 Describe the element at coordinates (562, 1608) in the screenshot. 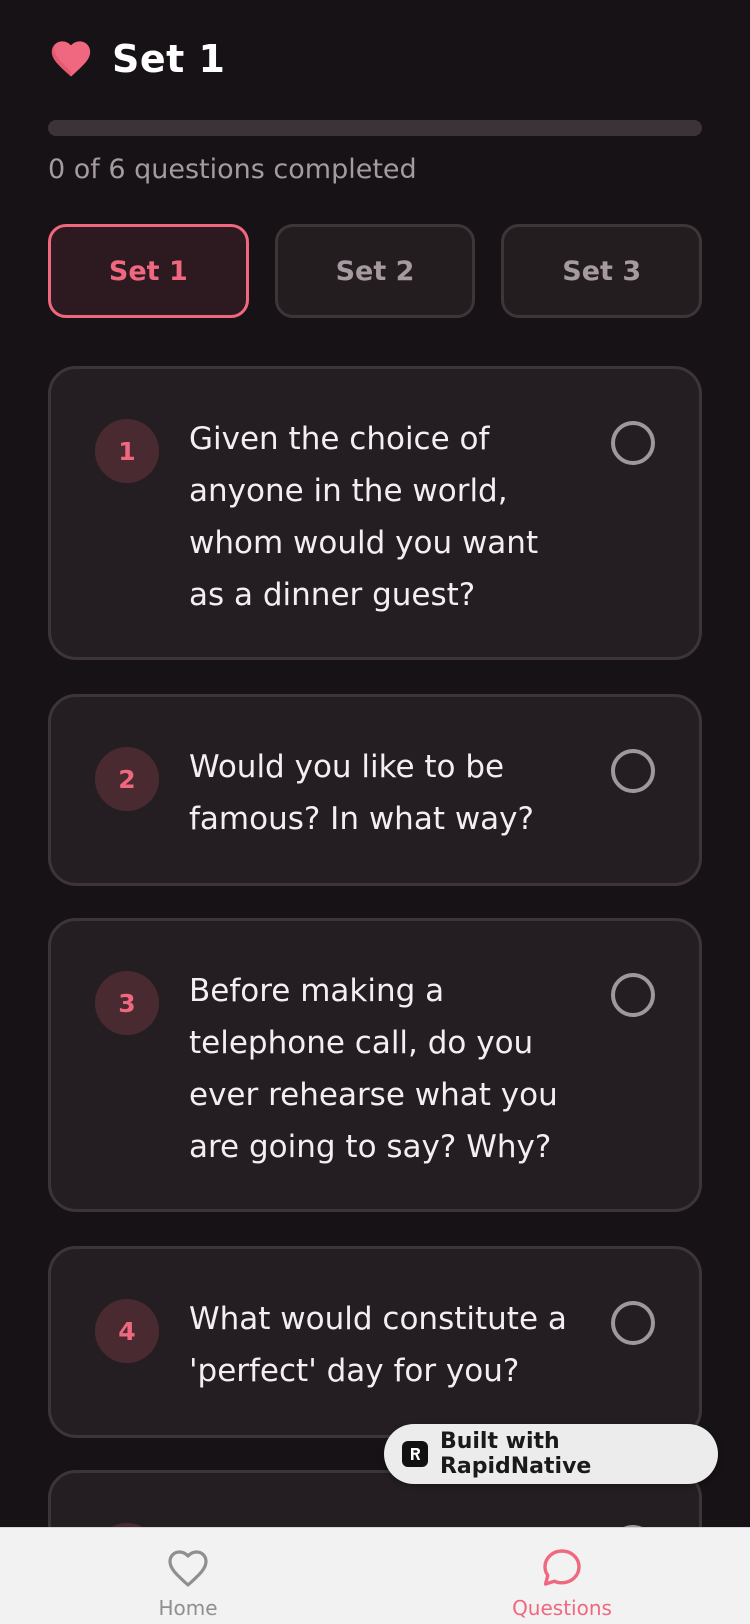

I see `tab-questions-label: Questions` at that location.